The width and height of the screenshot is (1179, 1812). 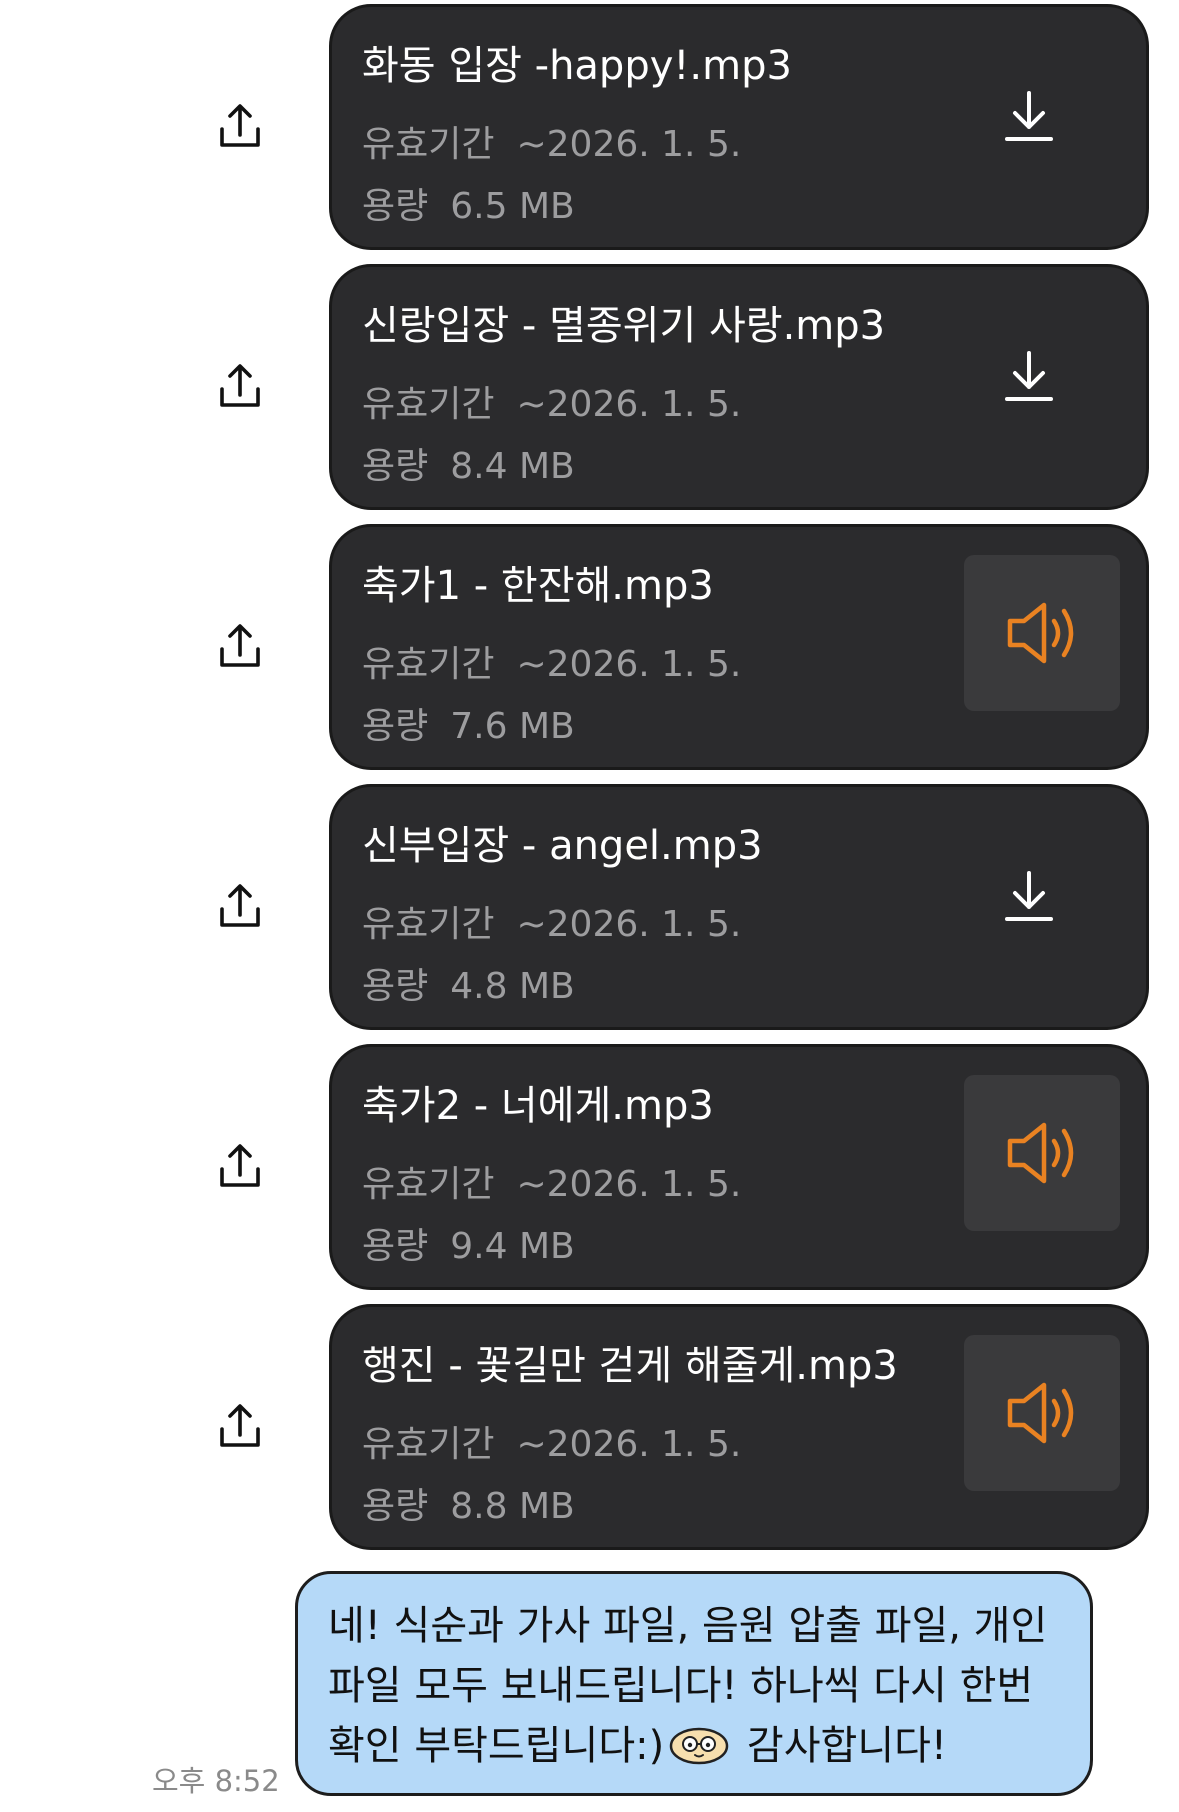 I want to click on size-value: 6.5 MB, so click(x=512, y=206).